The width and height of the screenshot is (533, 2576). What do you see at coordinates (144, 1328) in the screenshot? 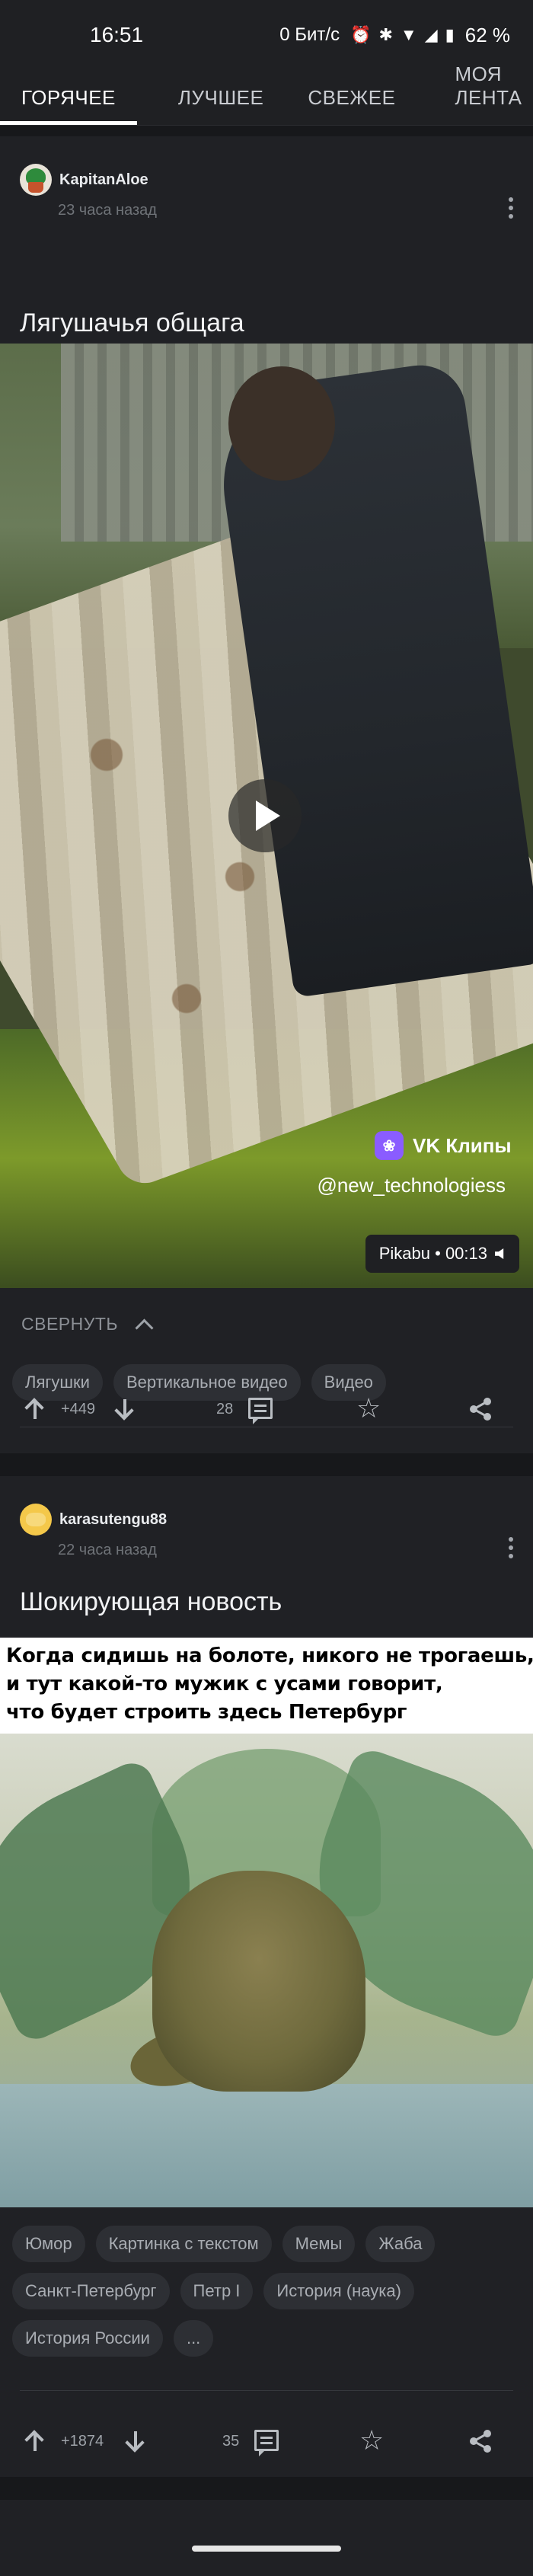
I see `chevron-up-icon` at bounding box center [144, 1328].